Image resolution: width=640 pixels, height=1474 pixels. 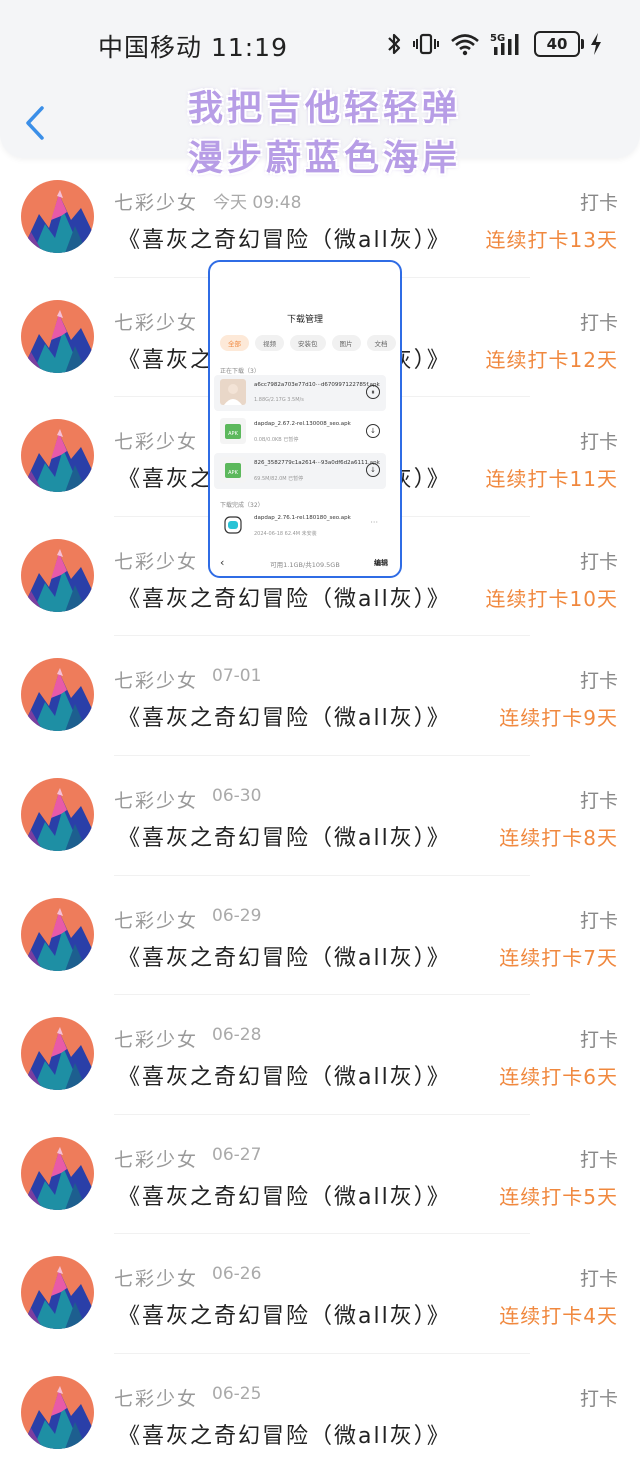 I want to click on wifi-icon, so click(x=465, y=45).